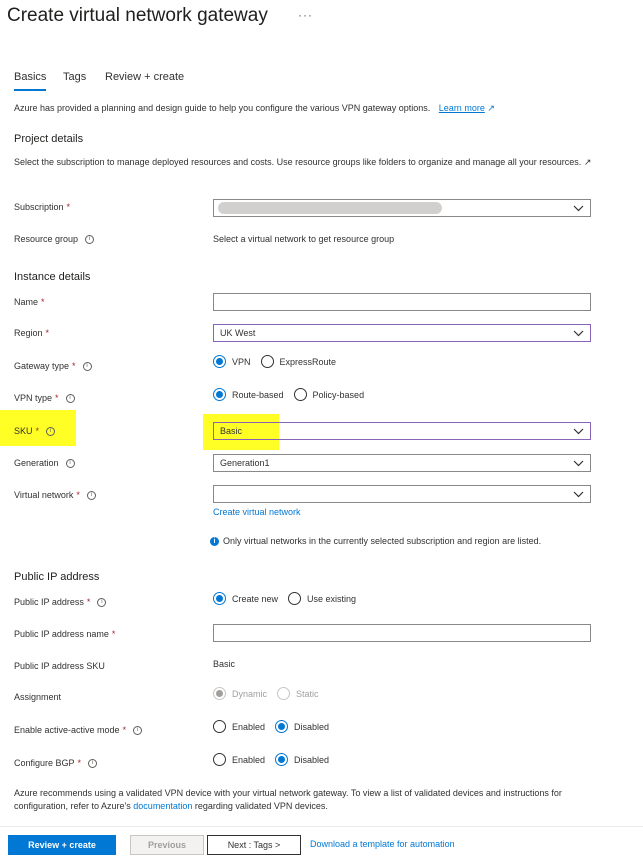  What do you see at coordinates (402, 431) in the screenshot?
I see `sku-select: Basic` at bounding box center [402, 431].